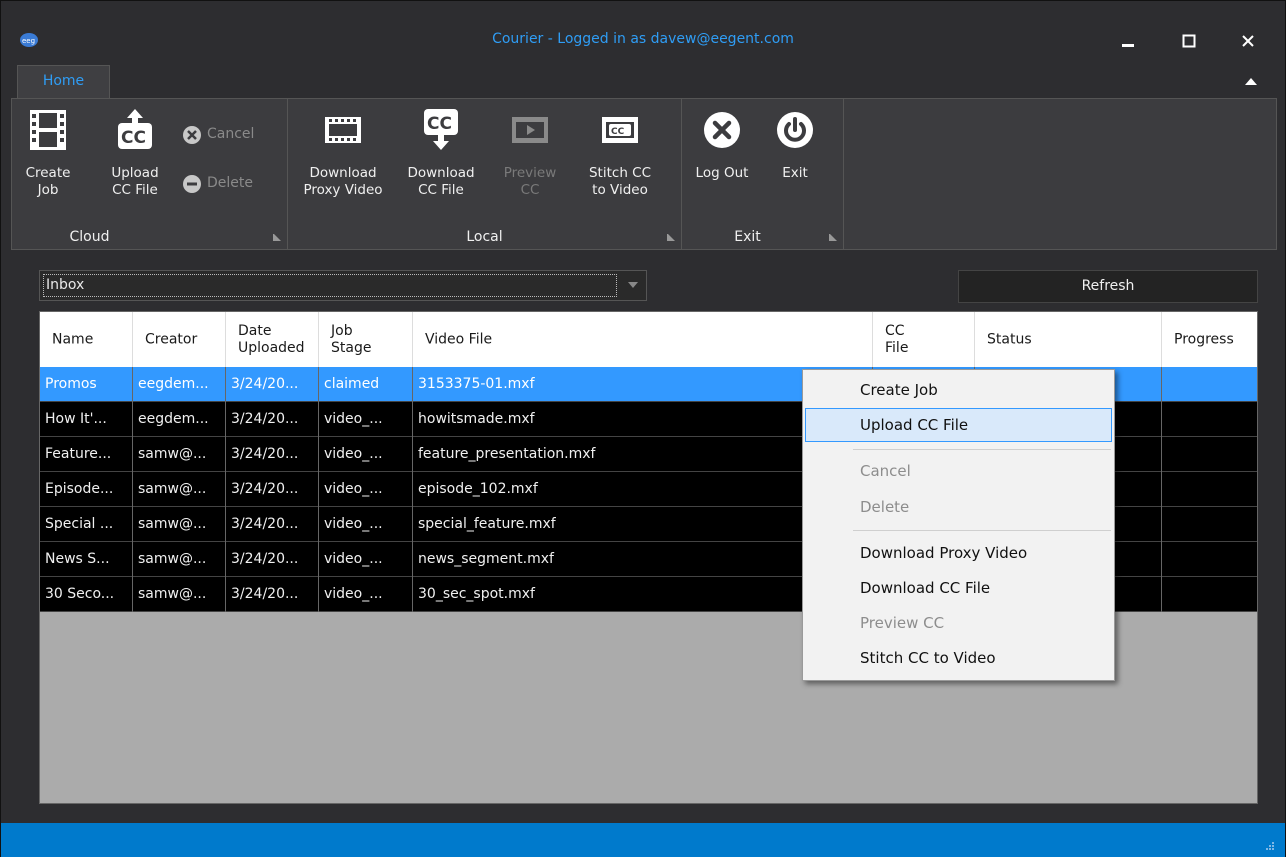 This screenshot has width=1286, height=857. What do you see at coordinates (924, 339) in the screenshot?
I see `column-header-cc-file: CC File` at bounding box center [924, 339].